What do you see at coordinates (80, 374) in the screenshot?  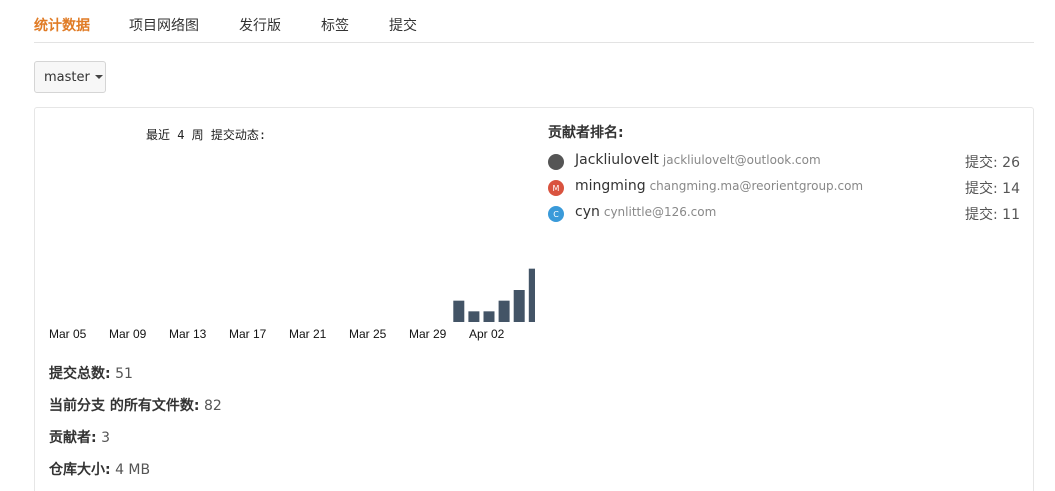 I see `stat-total-commits-label: 提交总数:` at bounding box center [80, 374].